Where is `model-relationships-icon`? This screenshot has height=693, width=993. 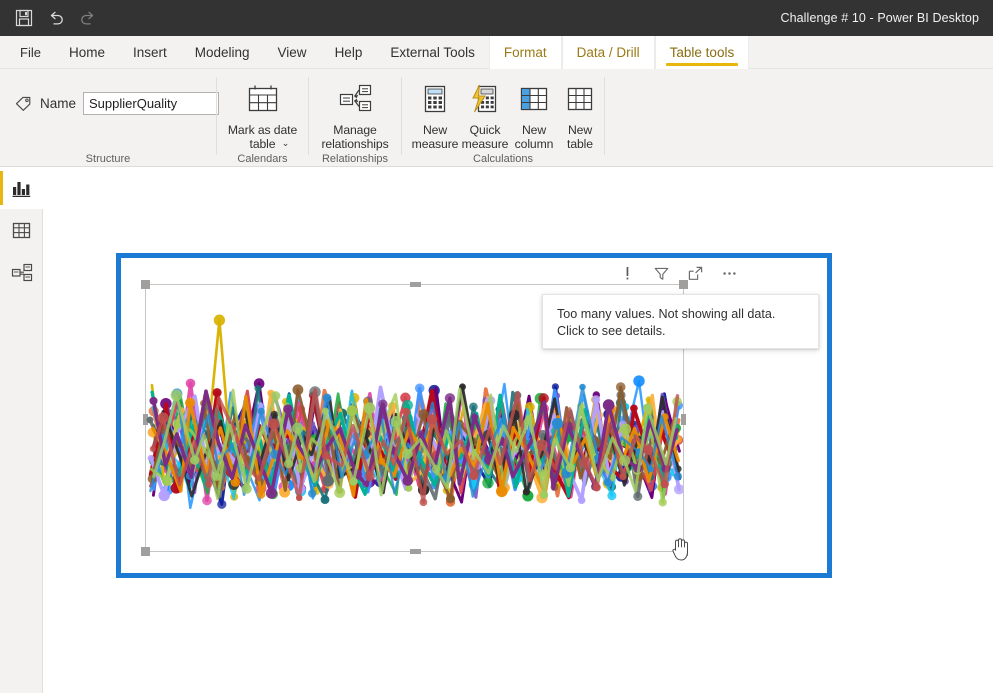
model-relationships-icon is located at coordinates (21, 272).